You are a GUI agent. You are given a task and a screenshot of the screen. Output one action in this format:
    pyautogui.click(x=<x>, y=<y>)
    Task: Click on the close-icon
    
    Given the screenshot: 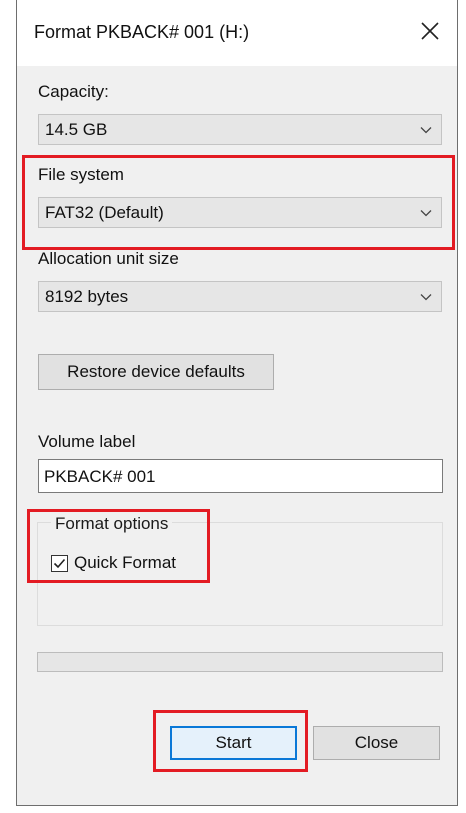 What is the action you would take?
    pyautogui.click(x=430, y=31)
    